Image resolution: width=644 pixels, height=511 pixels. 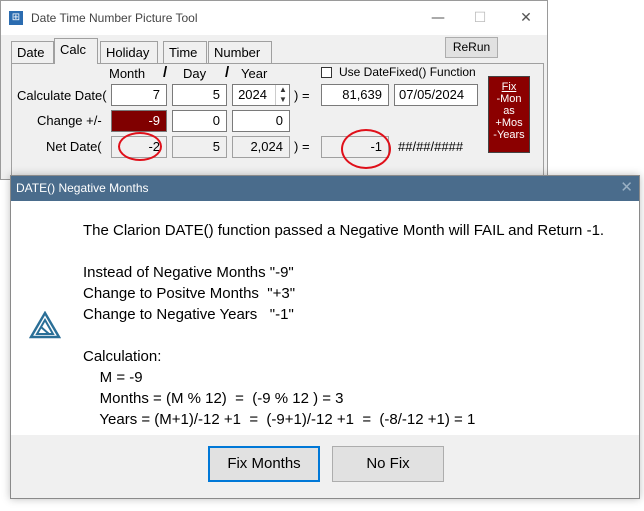 I want to click on day-header: Day, so click(x=195, y=73).